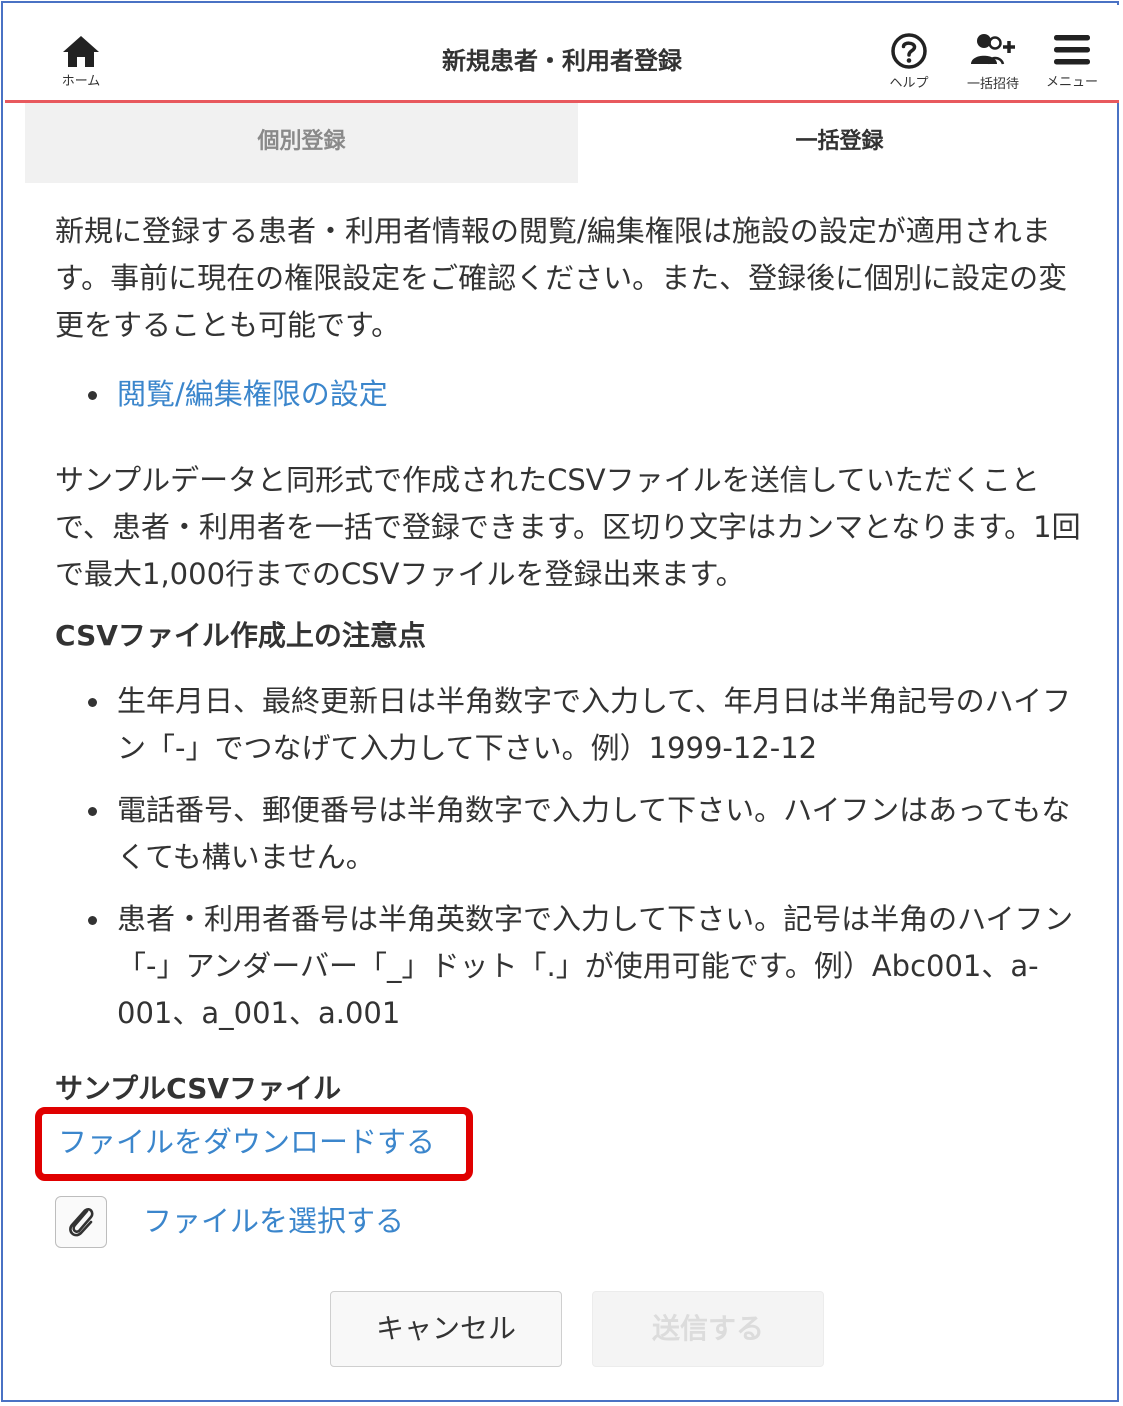 Image resolution: width=1123 pixels, height=1406 pixels. I want to click on permission-link-list: 閲覧/編集権限の設定, so click(575, 394).